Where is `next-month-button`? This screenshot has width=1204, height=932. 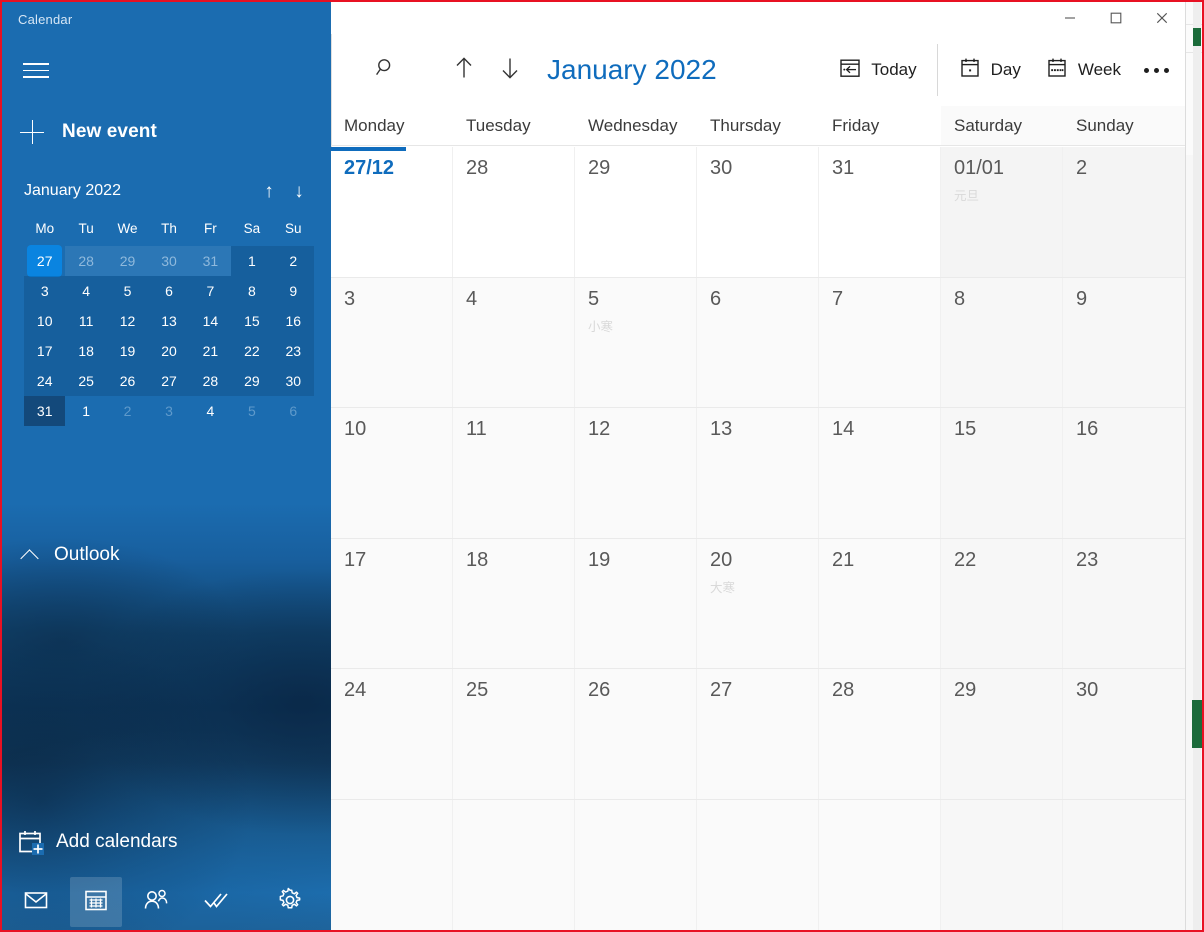
next-month-button is located at coordinates (510, 70).